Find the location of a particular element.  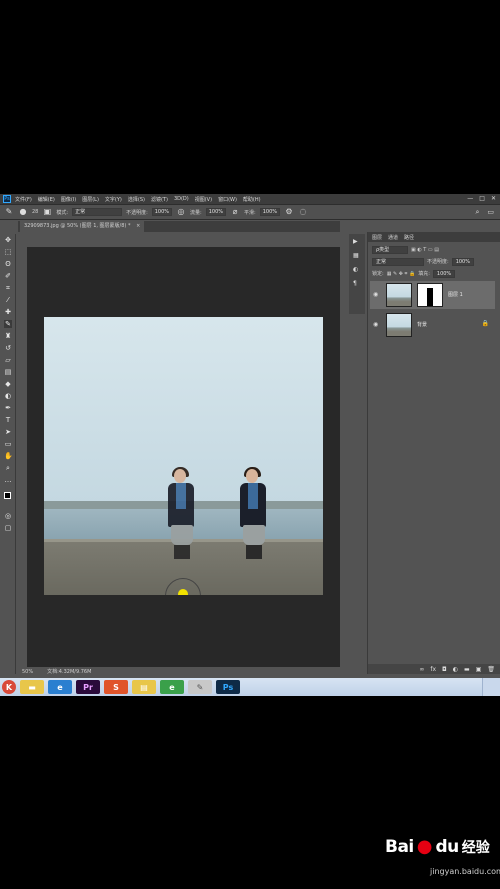

lasso-tool-icon: ʘ is located at coordinates (8, 264).